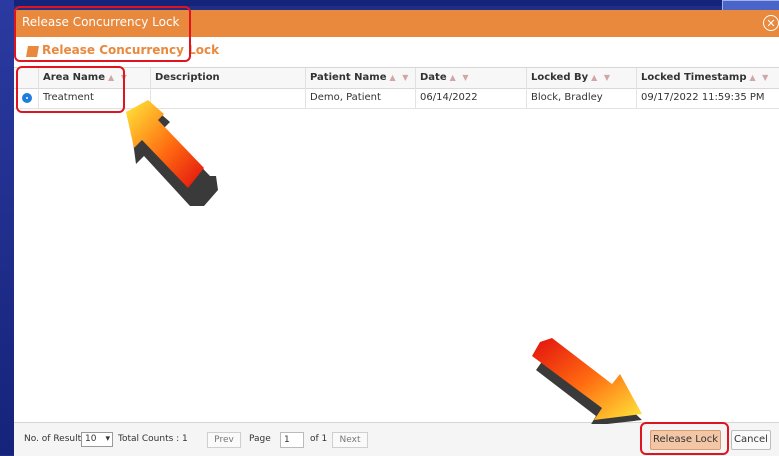 The image size is (779, 456). I want to click on prev-button: Prev, so click(224, 440).